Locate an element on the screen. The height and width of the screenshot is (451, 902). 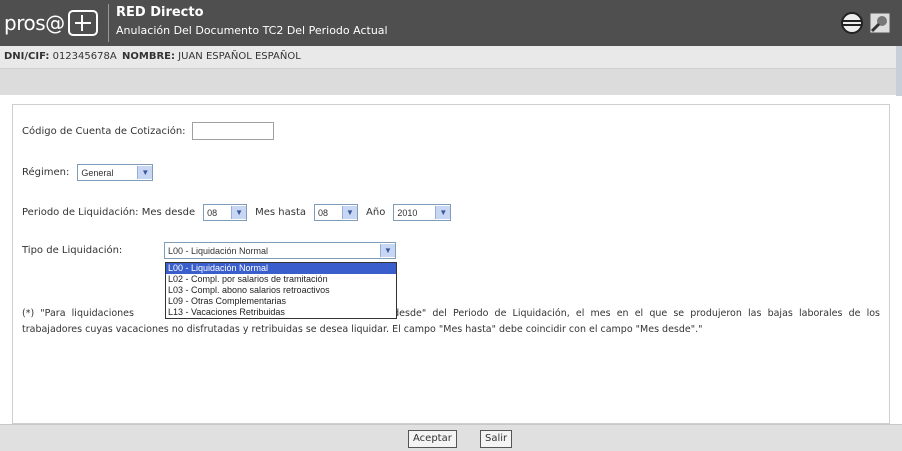
tipo-option: L02 - Compl. por salarios de tramitación is located at coordinates (281, 279).